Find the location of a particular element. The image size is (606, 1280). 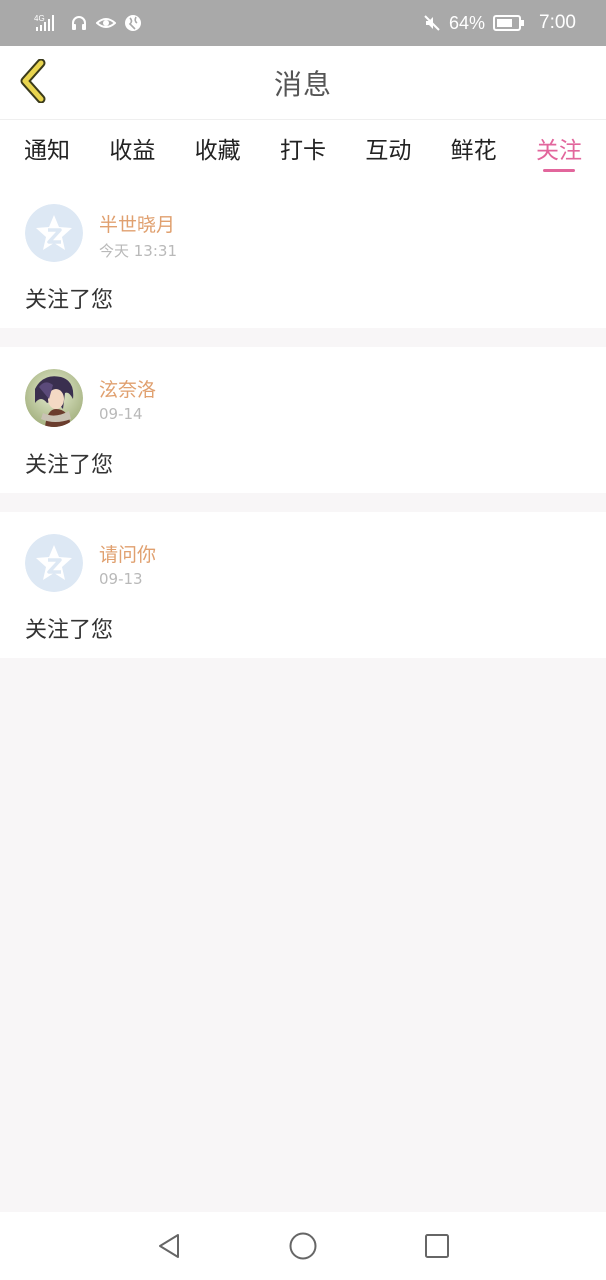

tab-follows: 关注 is located at coordinates (559, 151).